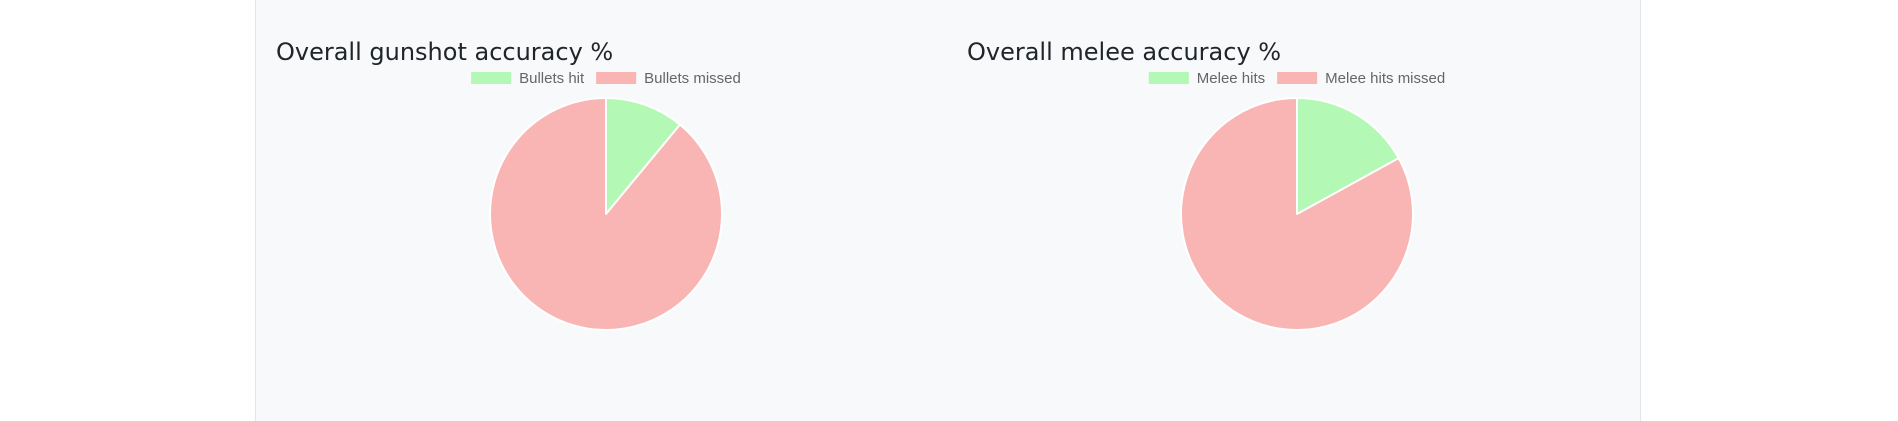  Describe the element at coordinates (1296, 200) in the screenshot. I see `melee-accuracy-pie-chart: Melee hits Melee hits missed` at that location.